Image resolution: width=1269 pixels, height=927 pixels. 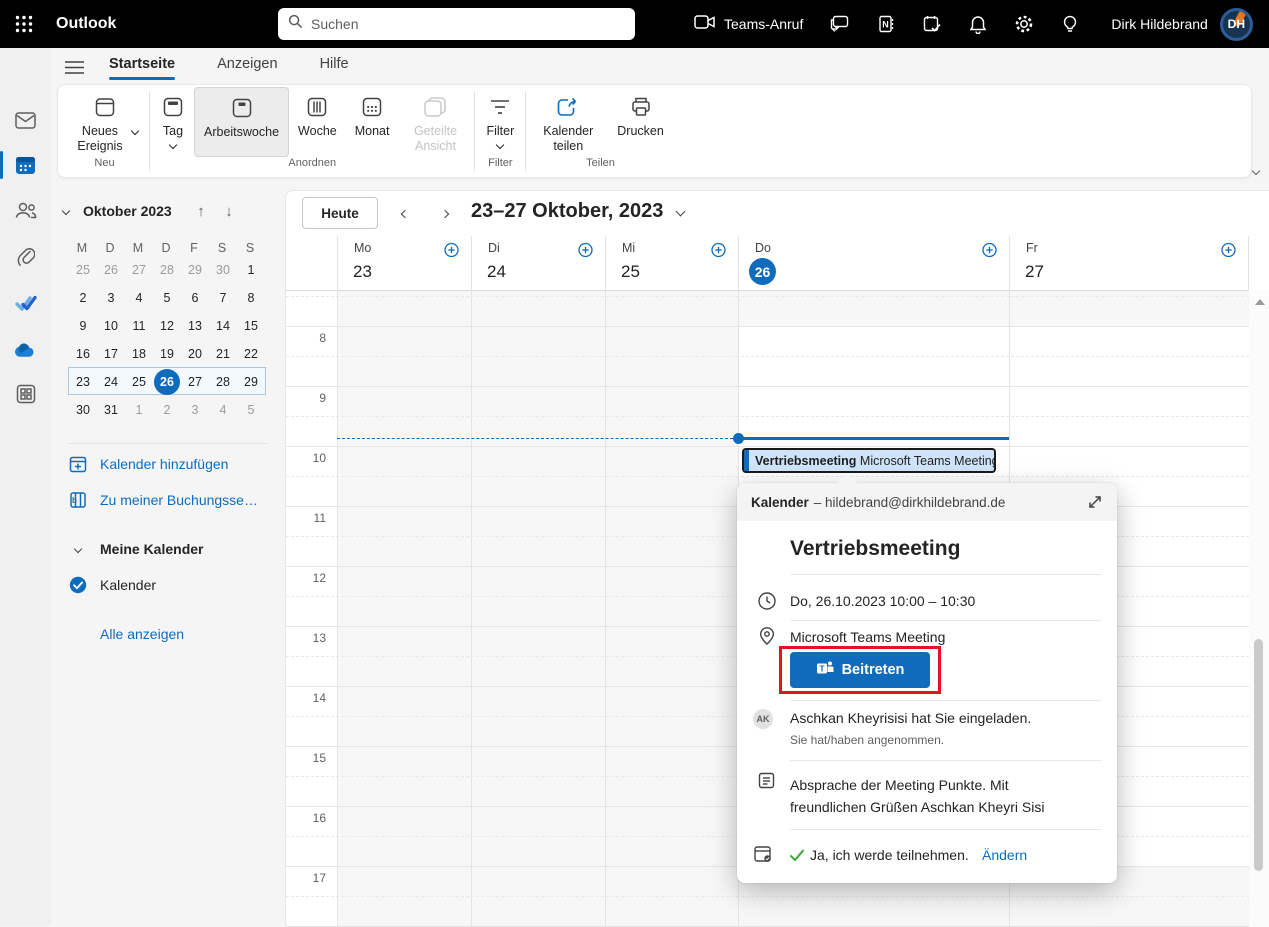 I want to click on next-week-chevron-icon, so click(x=445, y=214).